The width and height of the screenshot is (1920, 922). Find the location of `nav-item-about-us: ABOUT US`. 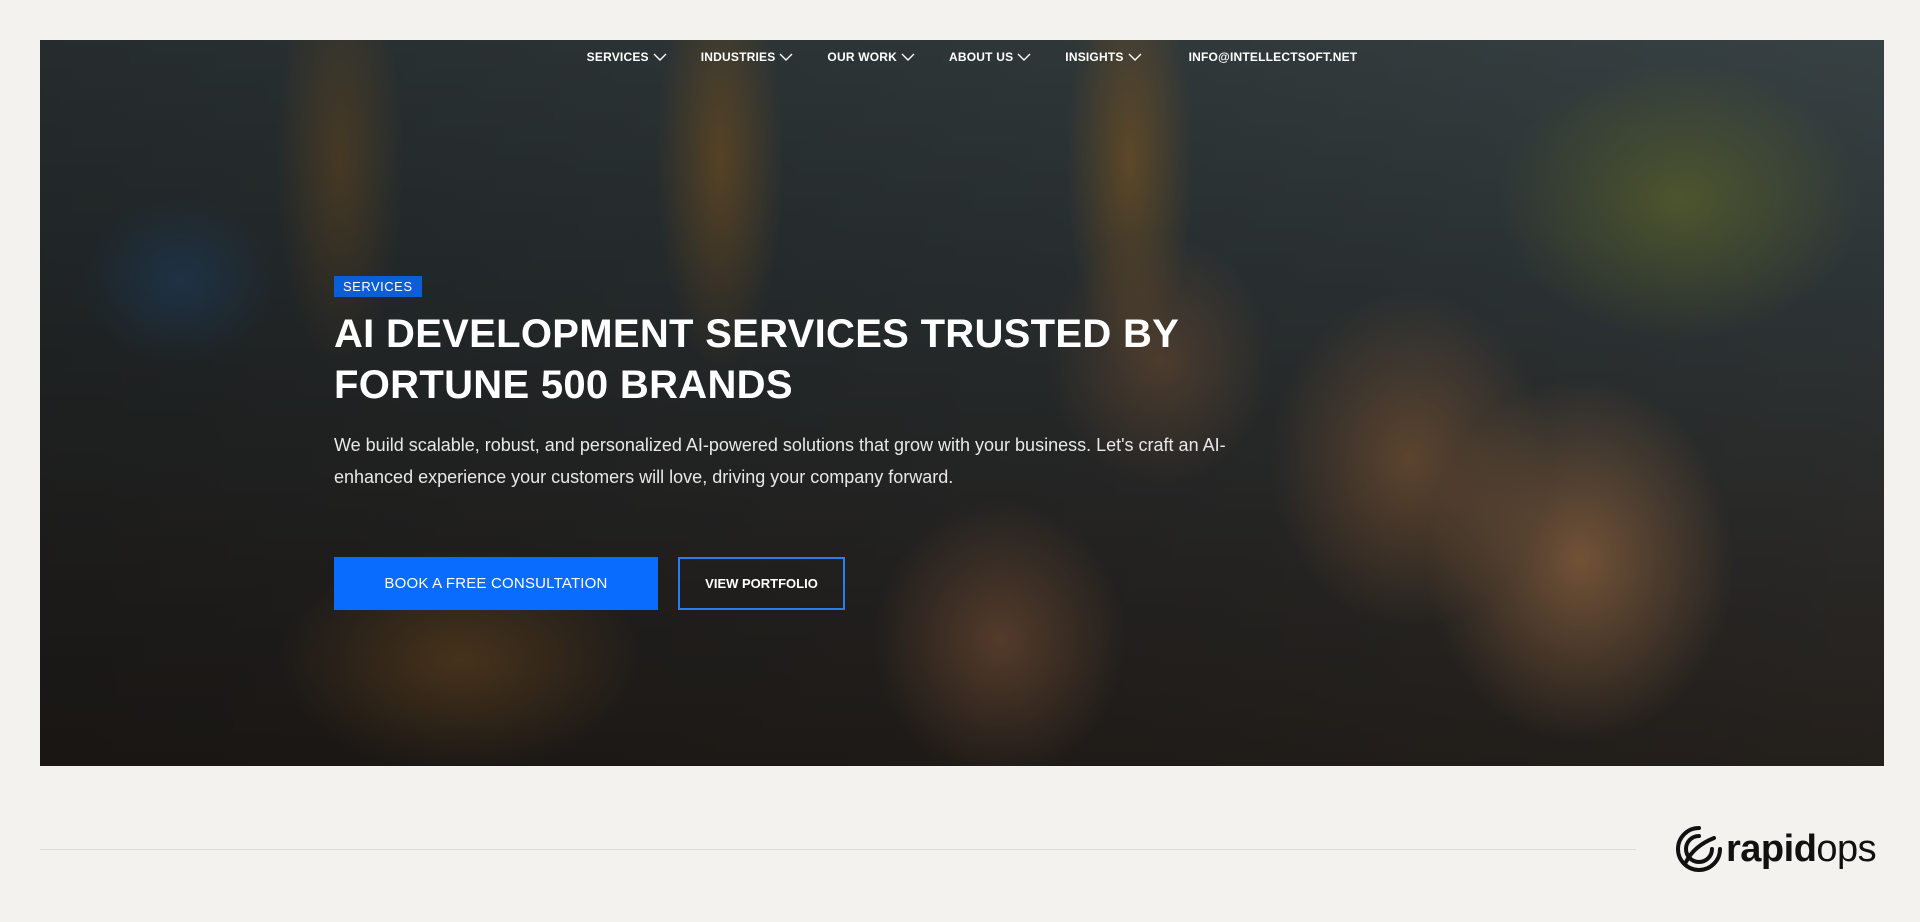

nav-item-about-us: ABOUT US is located at coordinates (990, 57).